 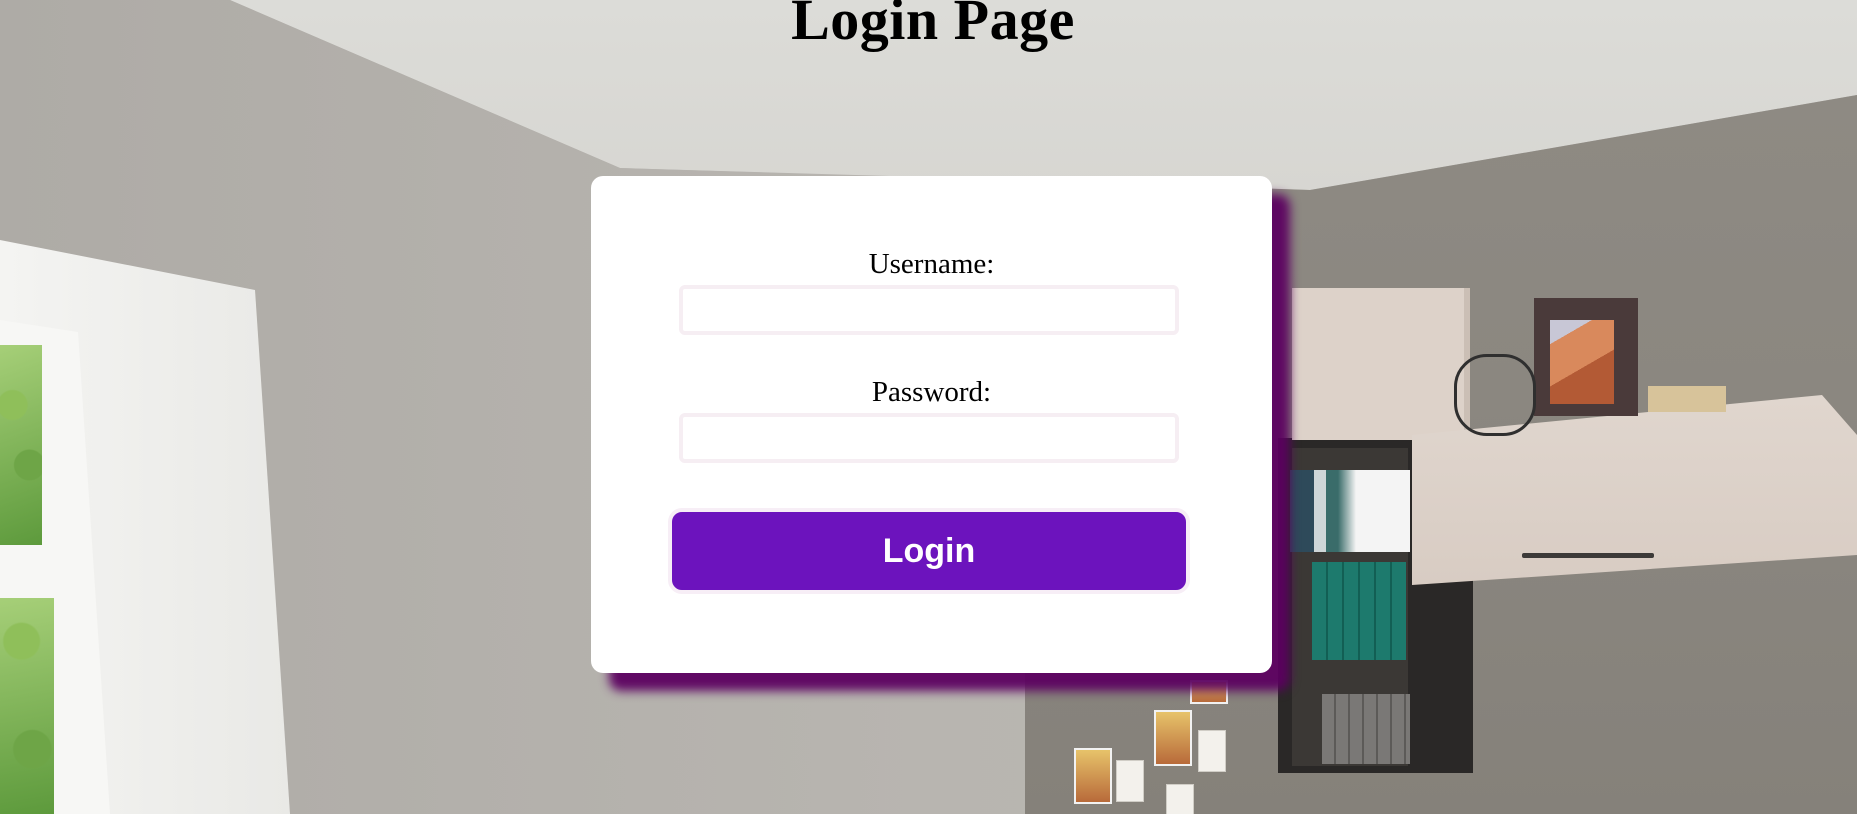 I want to click on login-button: Login, so click(x=929, y=551).